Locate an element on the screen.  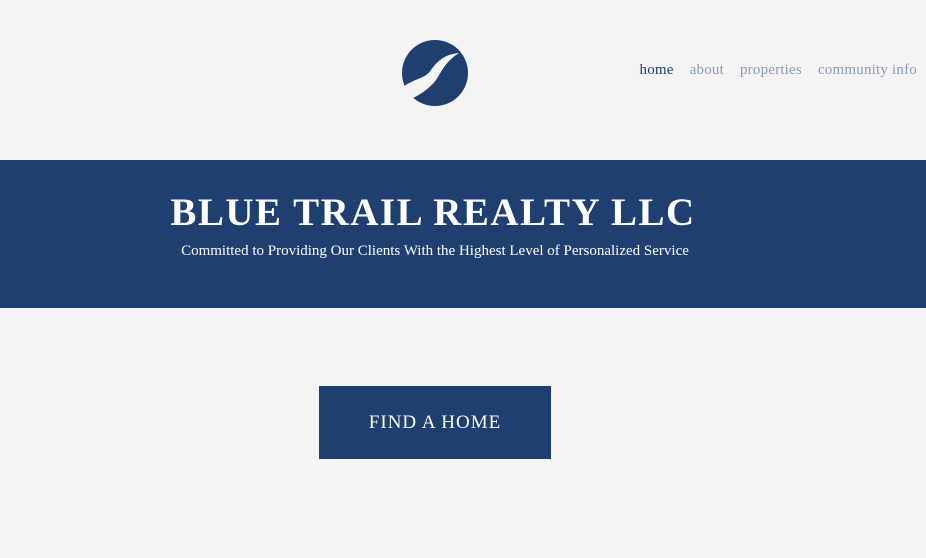
nav-item-properties: properties is located at coordinates (771, 70).